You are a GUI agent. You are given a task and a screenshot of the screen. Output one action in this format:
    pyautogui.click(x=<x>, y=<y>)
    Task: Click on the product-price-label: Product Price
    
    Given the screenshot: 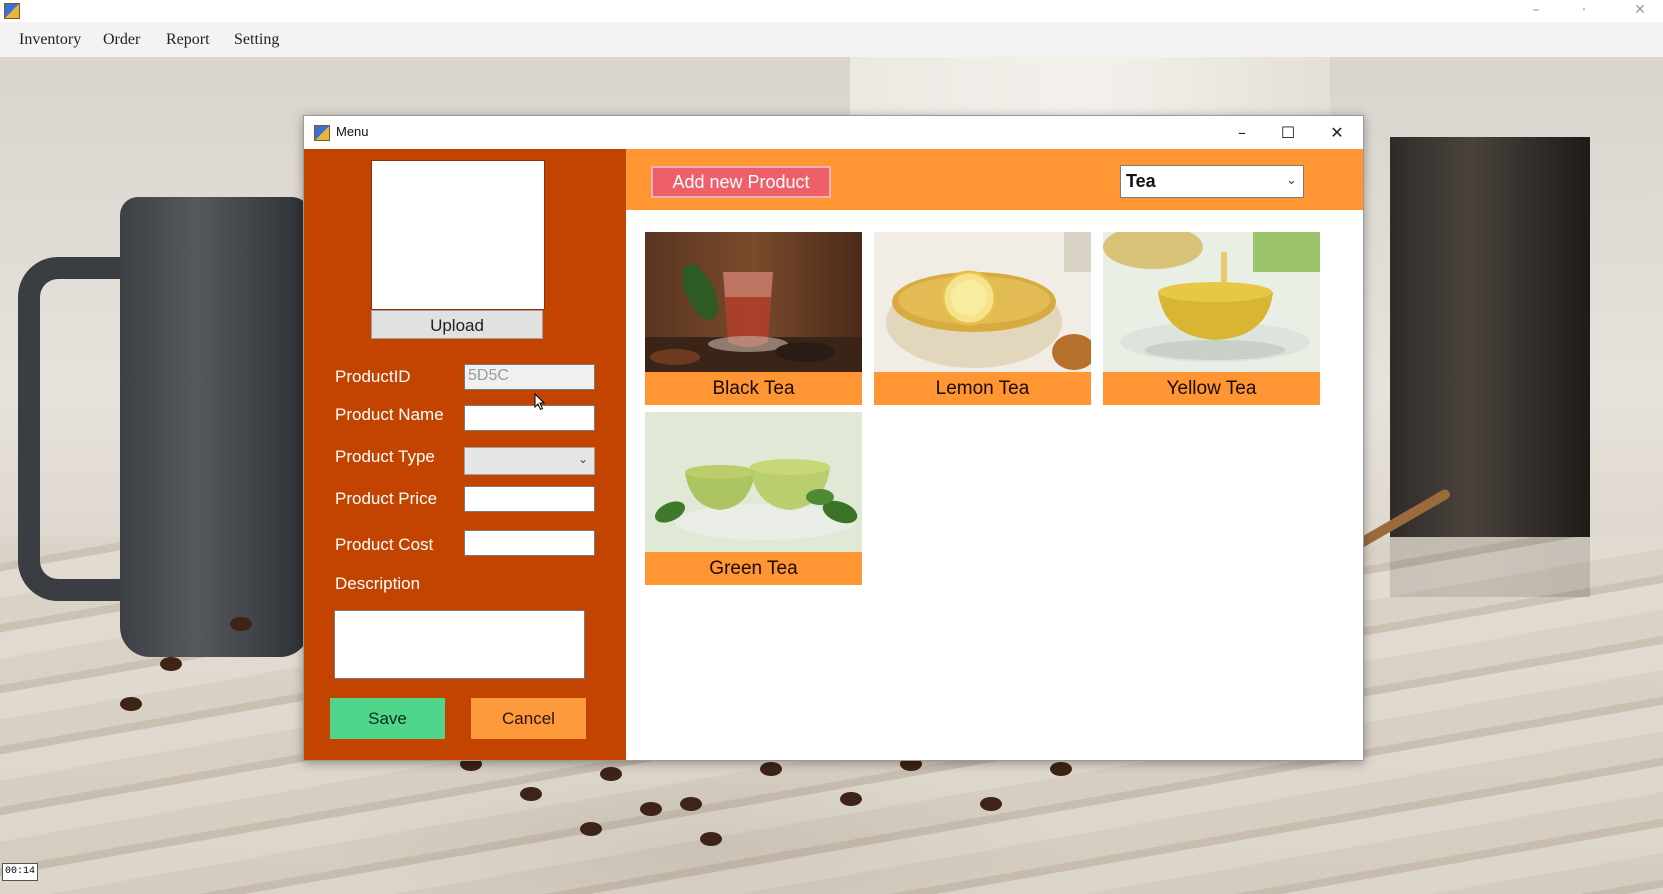 What is the action you would take?
    pyautogui.click(x=386, y=498)
    